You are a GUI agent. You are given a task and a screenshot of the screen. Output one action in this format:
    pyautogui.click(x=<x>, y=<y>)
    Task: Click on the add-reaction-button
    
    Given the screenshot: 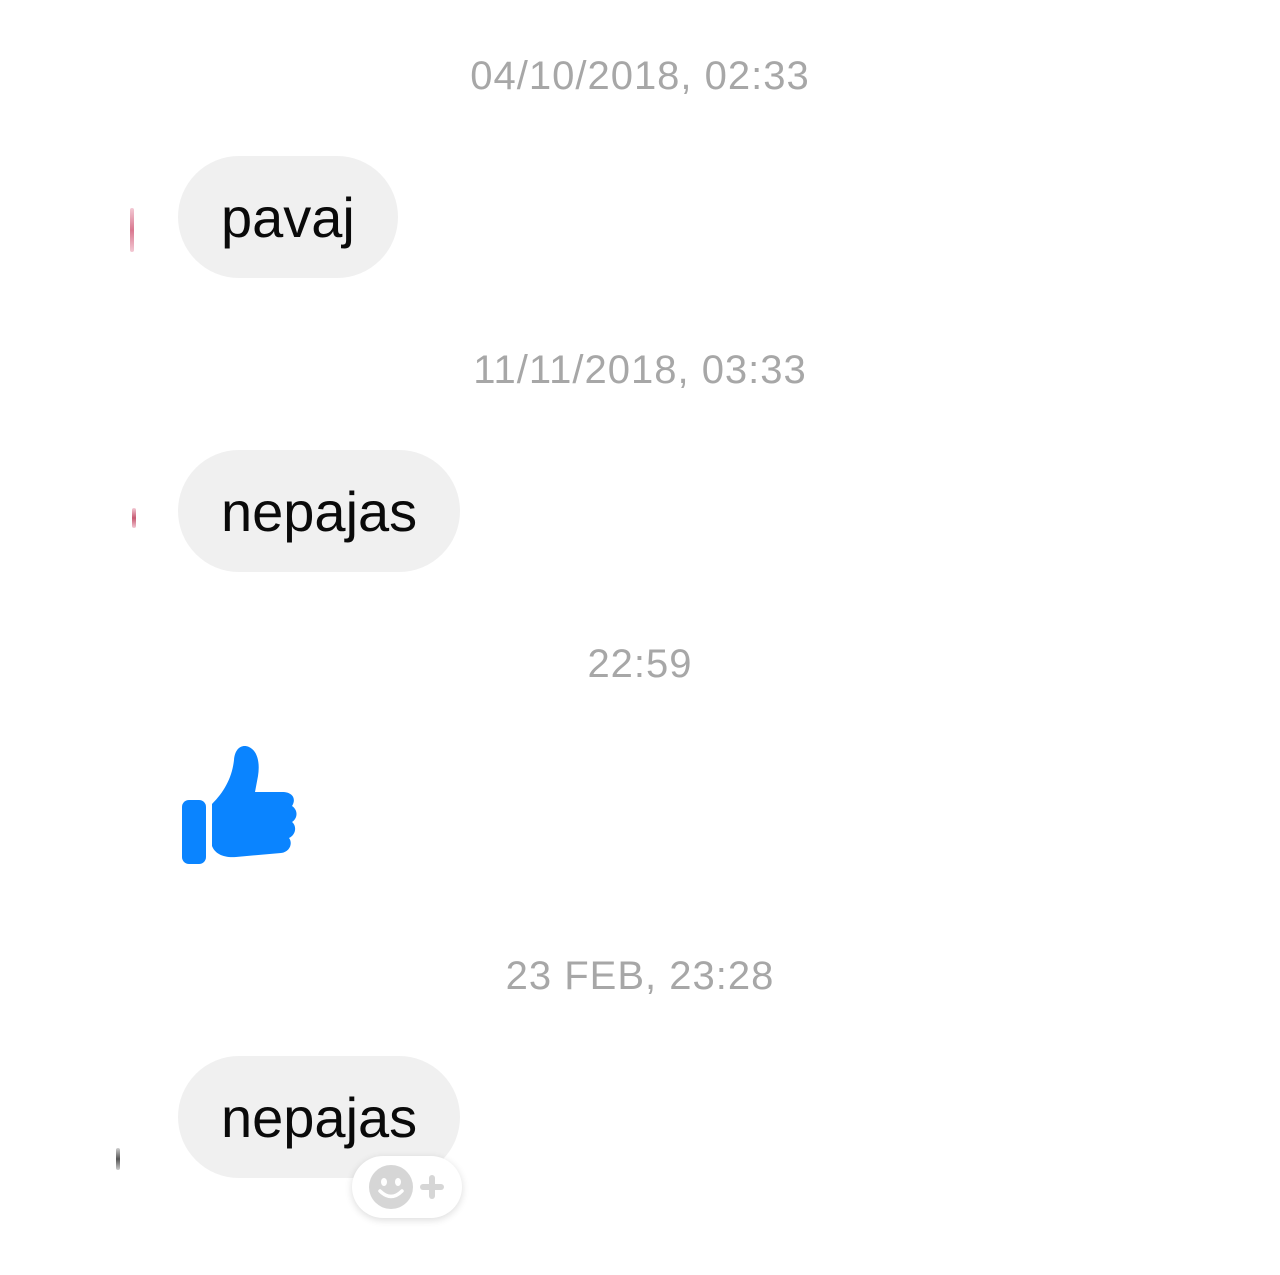 What is the action you would take?
    pyautogui.click(x=407, y=1187)
    